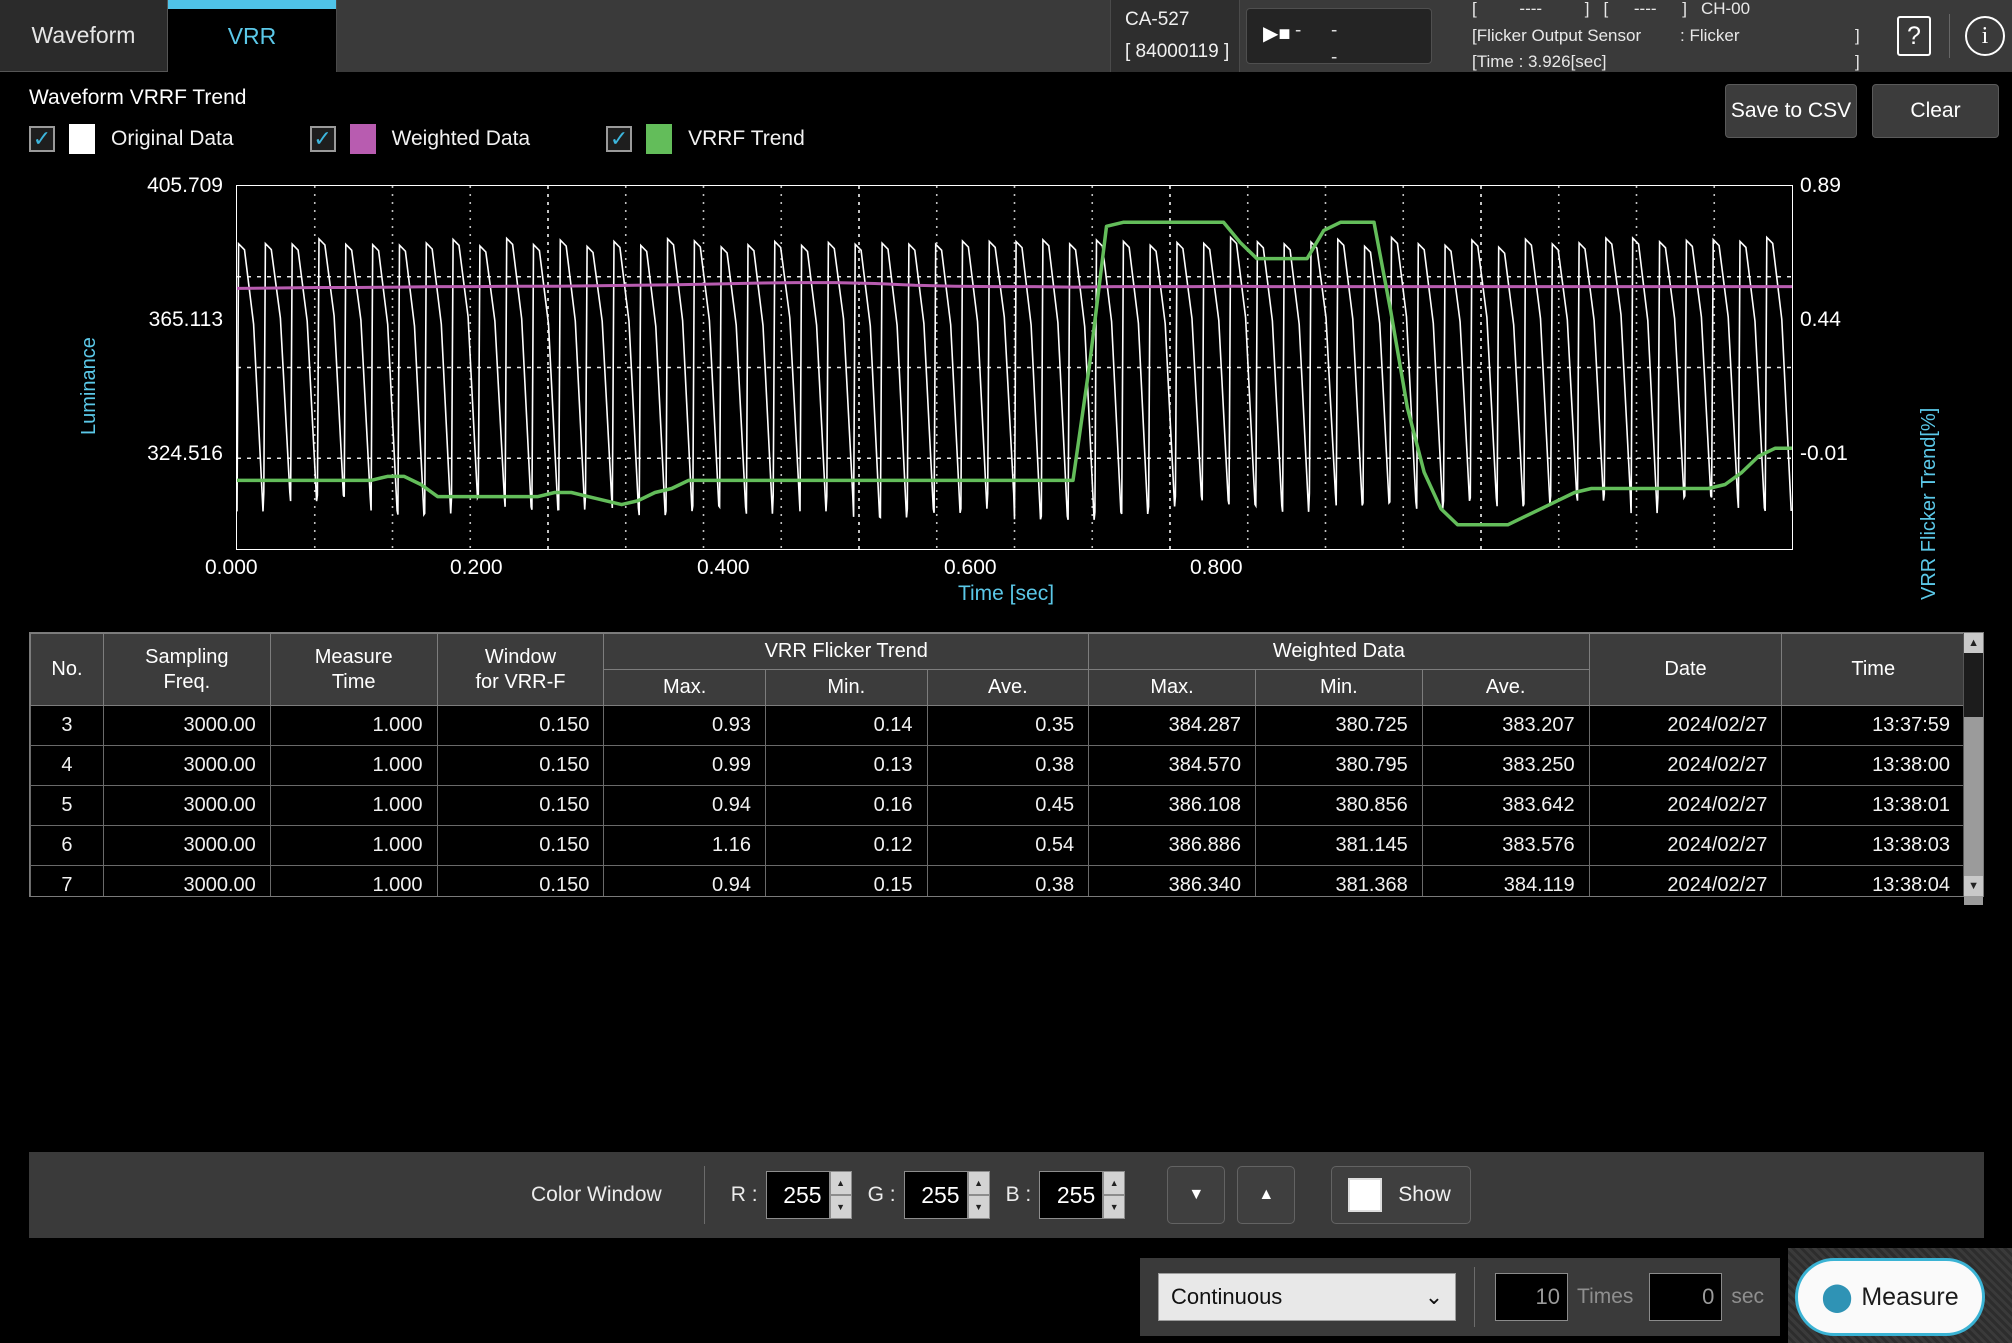 The image size is (2012, 1343). Describe the element at coordinates (1008, 687) in the screenshot. I see `col-vrr-ave: Ave.` at that location.